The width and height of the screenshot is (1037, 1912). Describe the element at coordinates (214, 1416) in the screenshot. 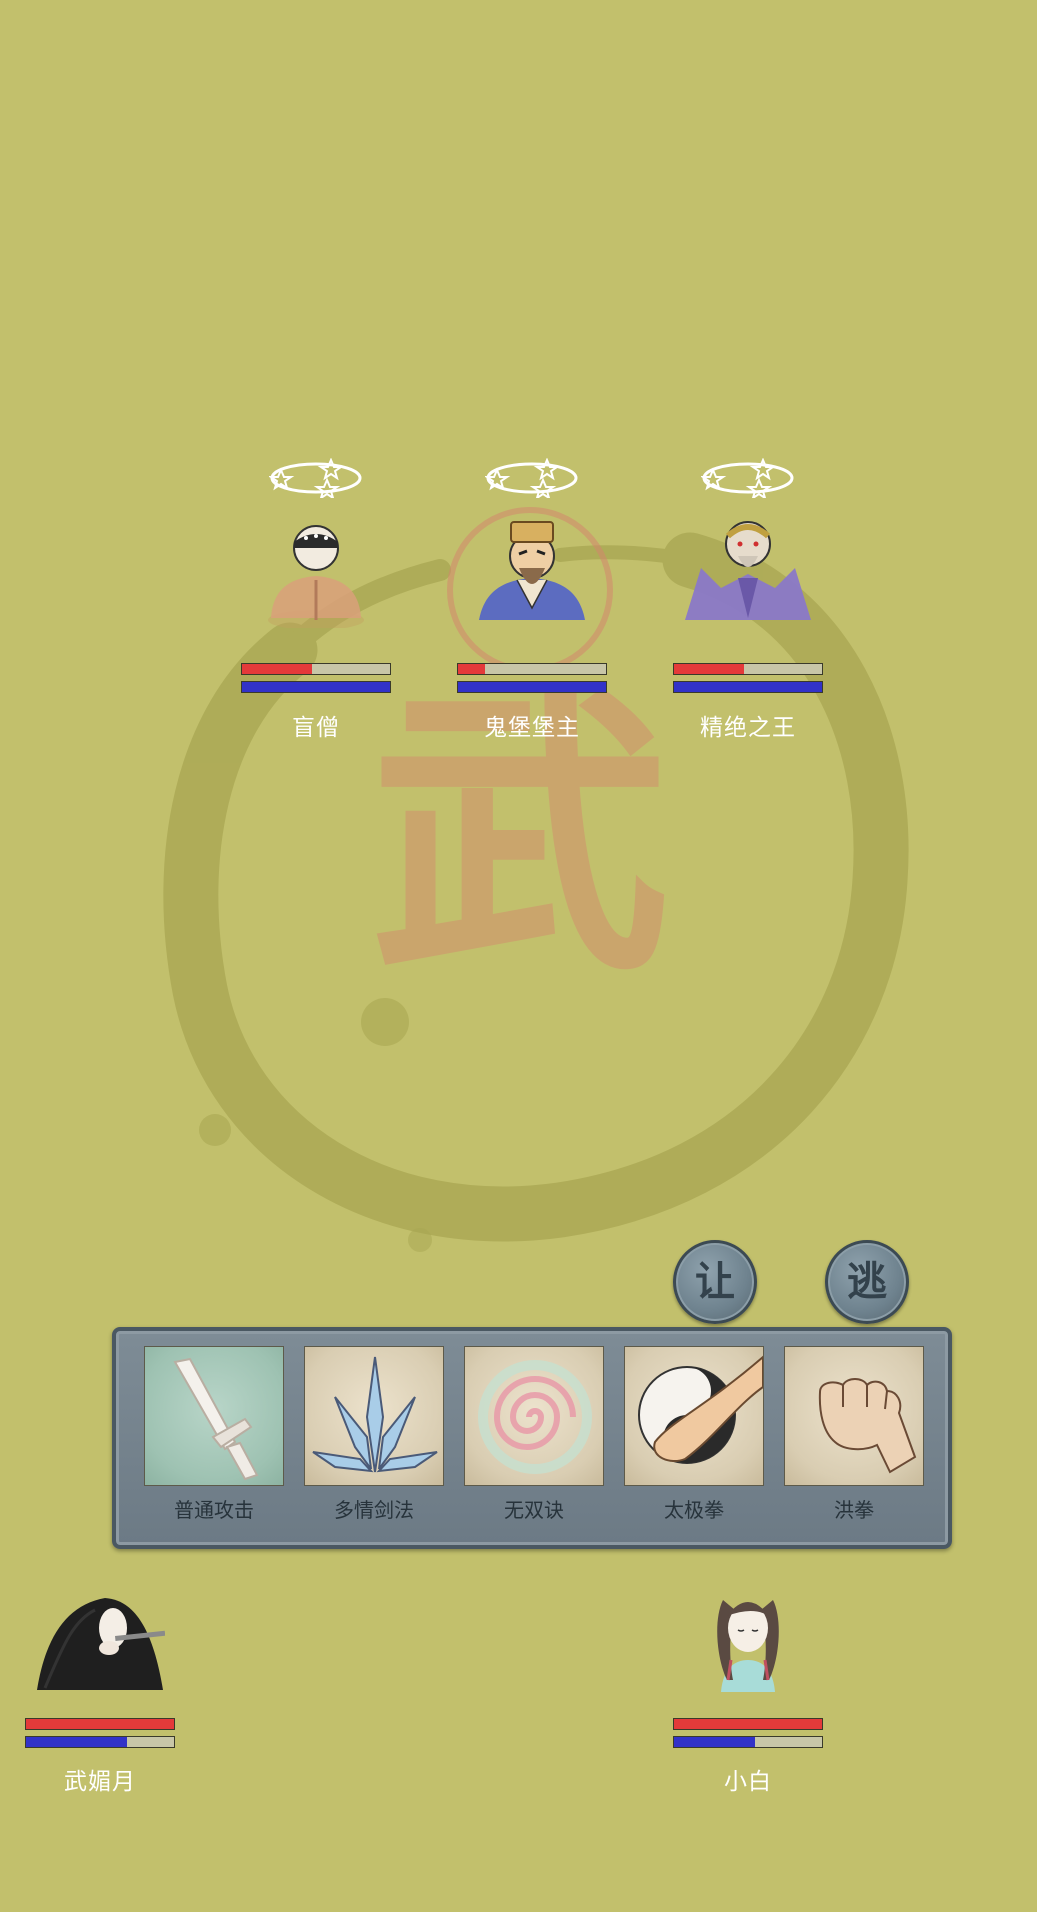

I see `sword-icon` at that location.